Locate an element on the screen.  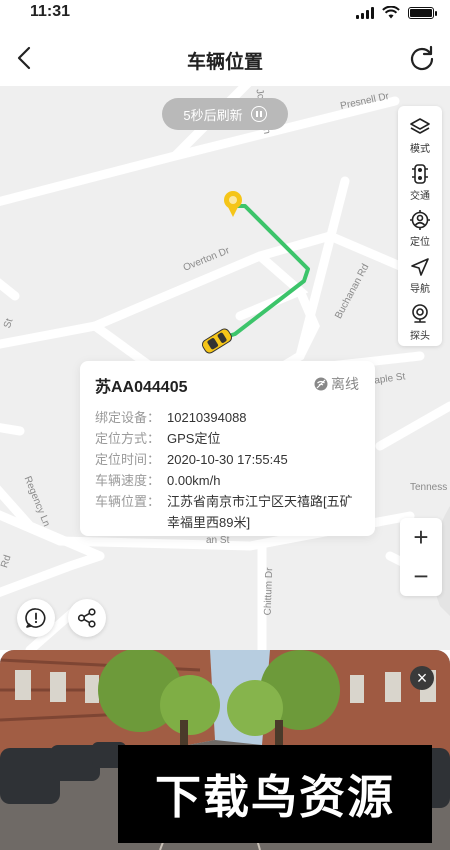
pause-icon is located at coordinates (258, 114).